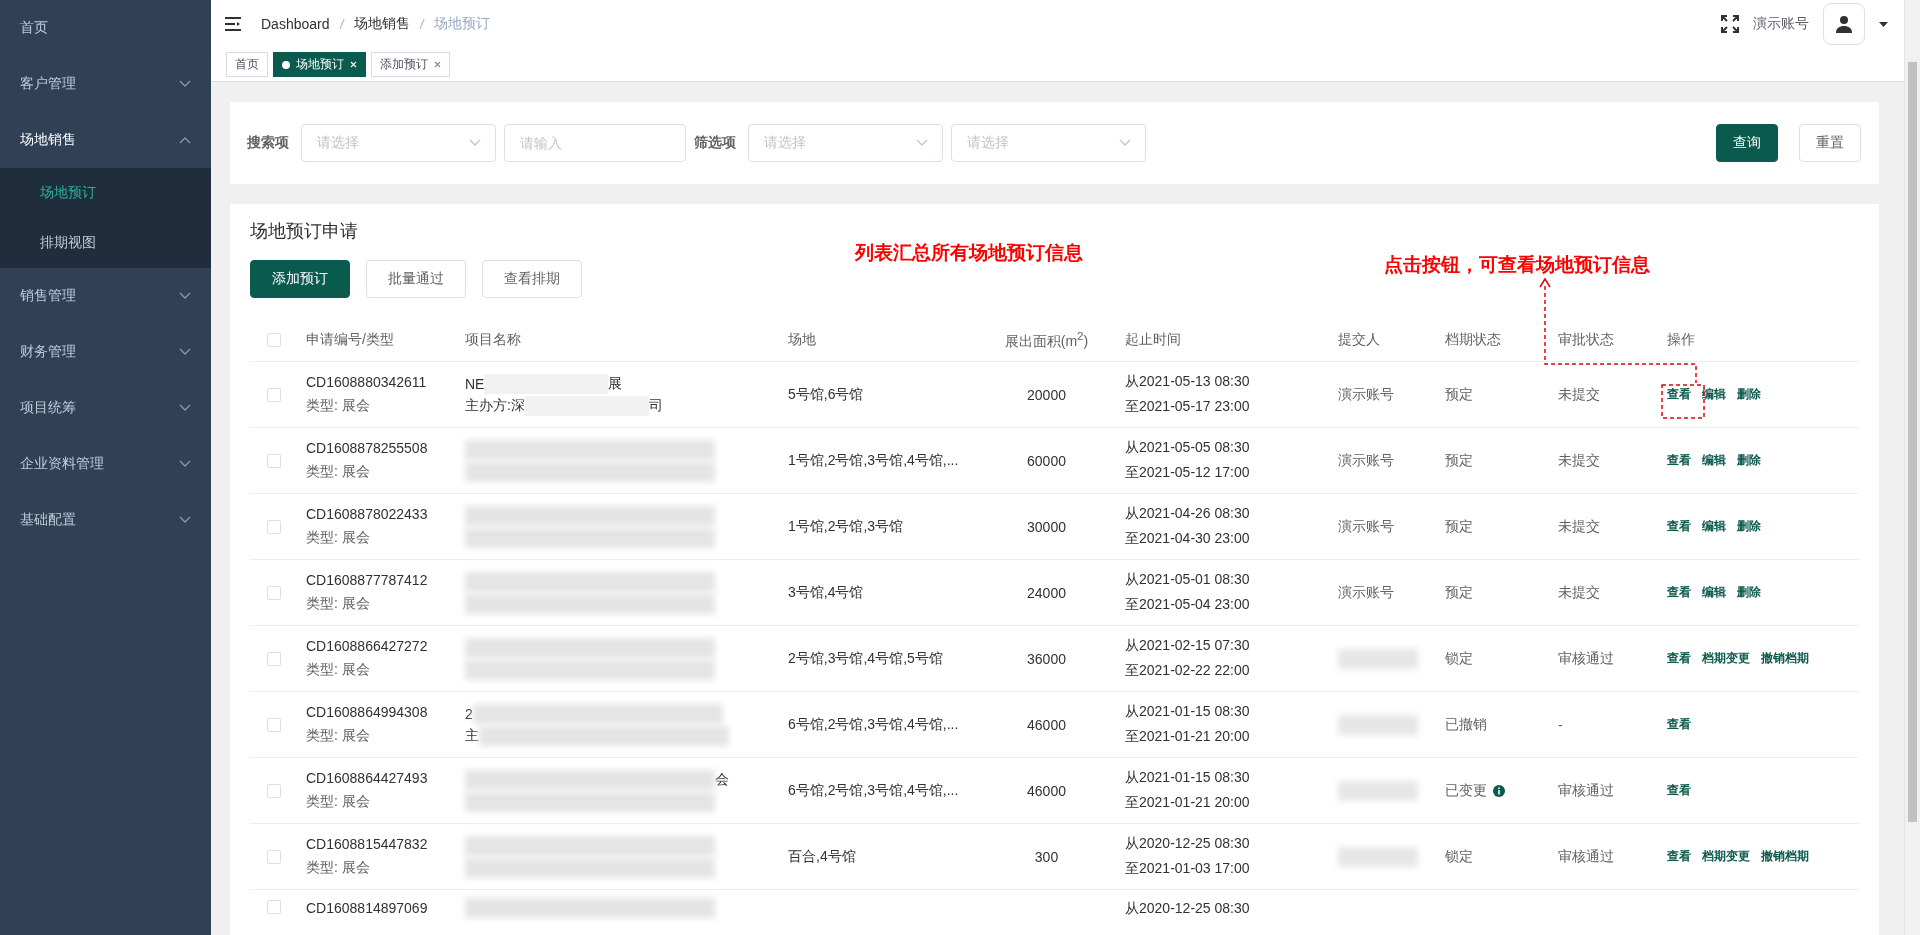  Describe the element at coordinates (1188, 448) in the screenshot. I see `start-time: 从2021-05-05 08:30` at that location.